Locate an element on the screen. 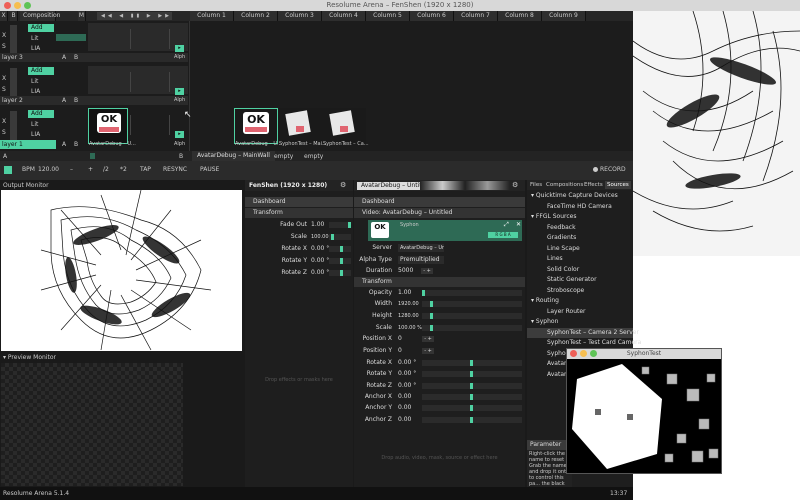 This screenshot has height=500, width=800. tree-item: Stroboscope is located at coordinates (580, 291).